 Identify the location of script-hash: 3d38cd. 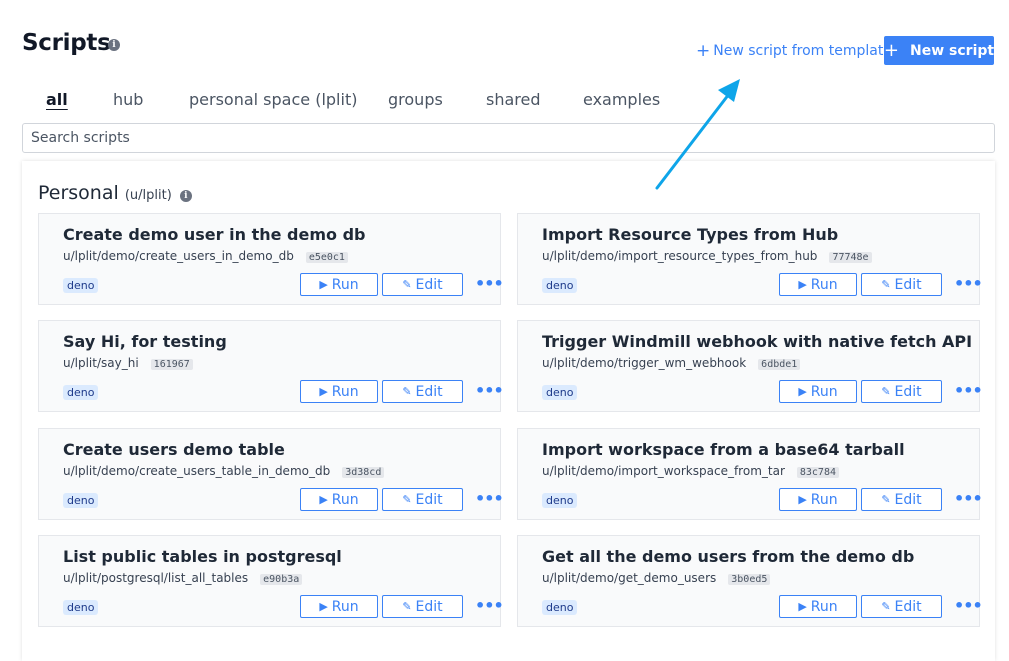
(363, 472).